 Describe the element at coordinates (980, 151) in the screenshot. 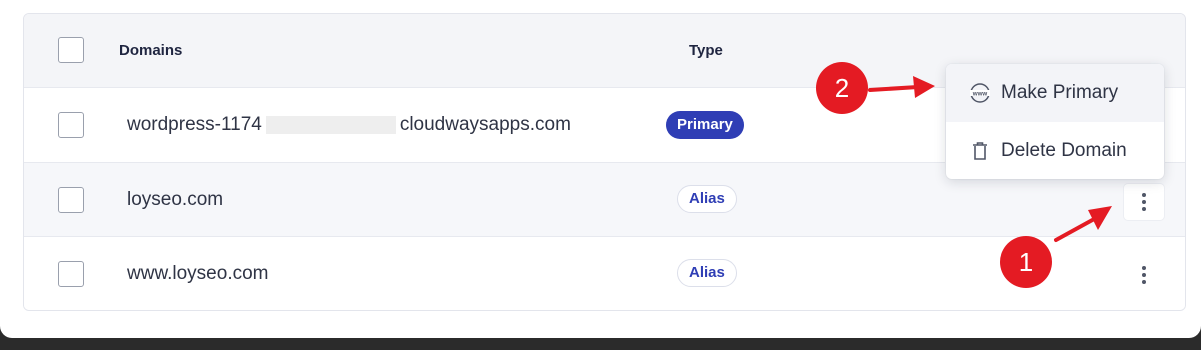

I see `trash-icon` at that location.